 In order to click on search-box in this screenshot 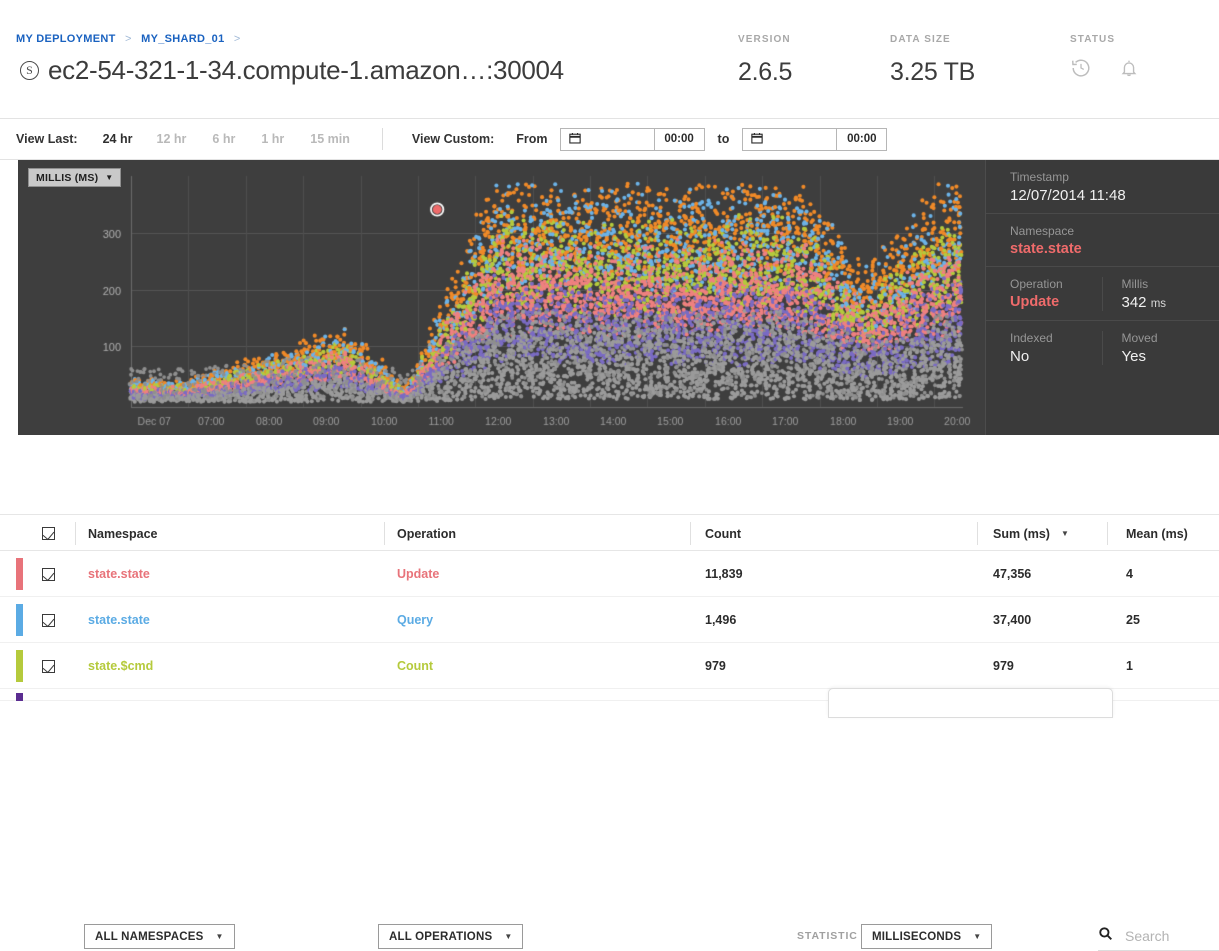, I will do `click(1158, 938)`.